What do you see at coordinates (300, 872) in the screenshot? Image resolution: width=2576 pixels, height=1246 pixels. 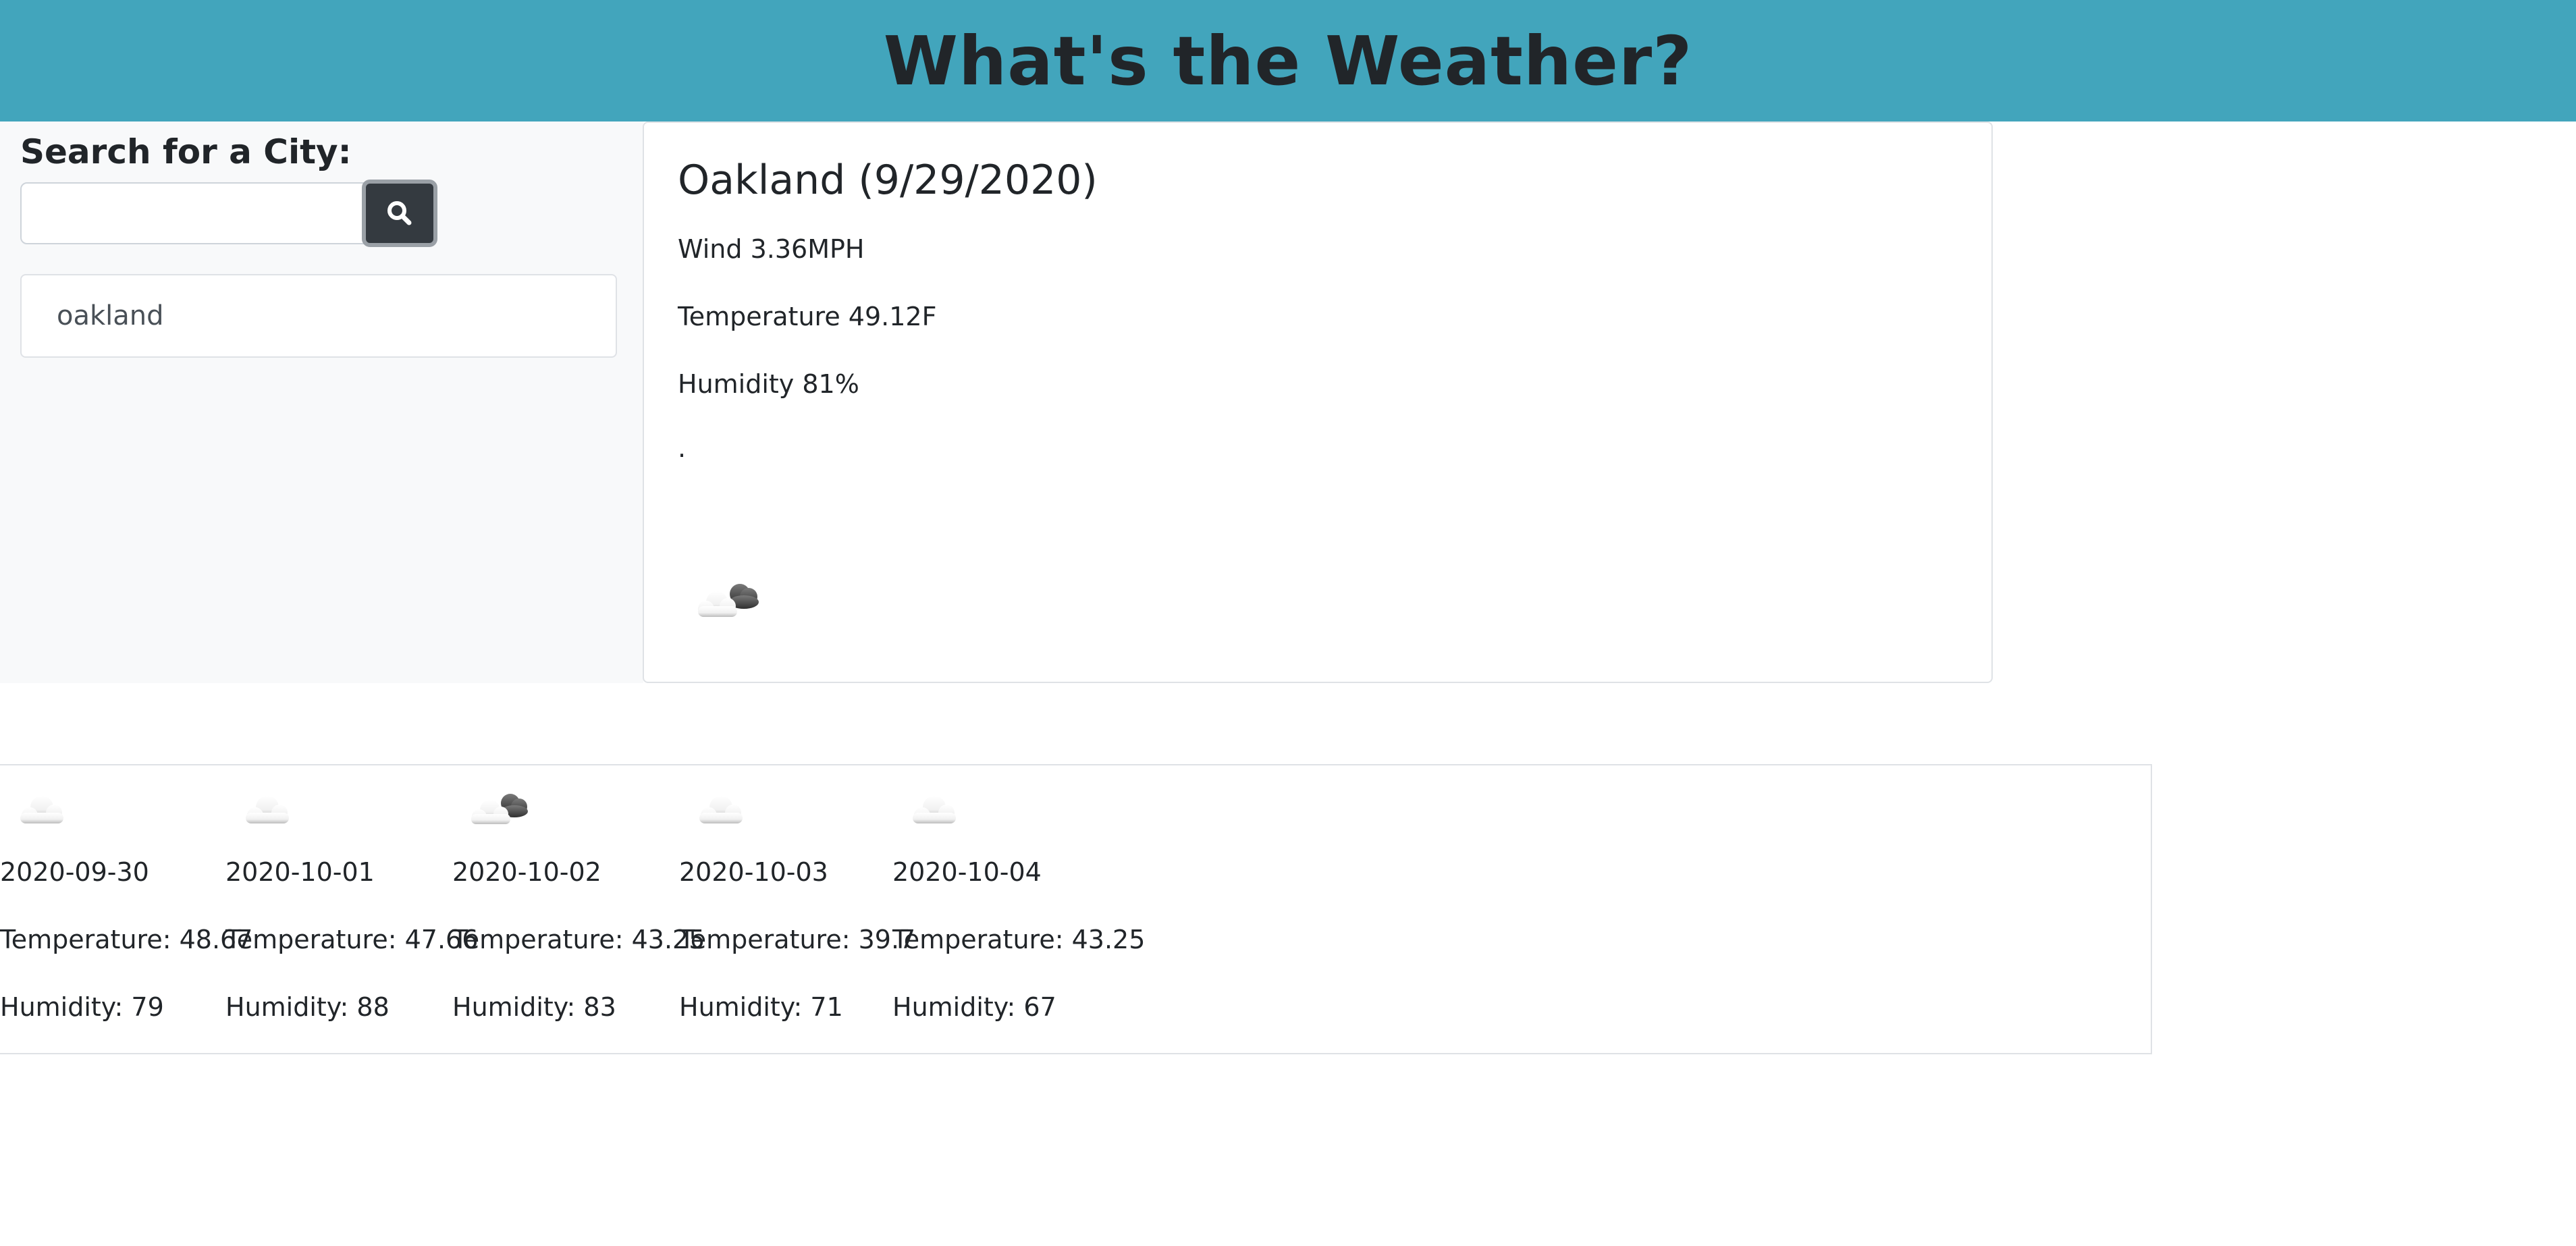 I see `forecast-date: 2020-10-01` at bounding box center [300, 872].